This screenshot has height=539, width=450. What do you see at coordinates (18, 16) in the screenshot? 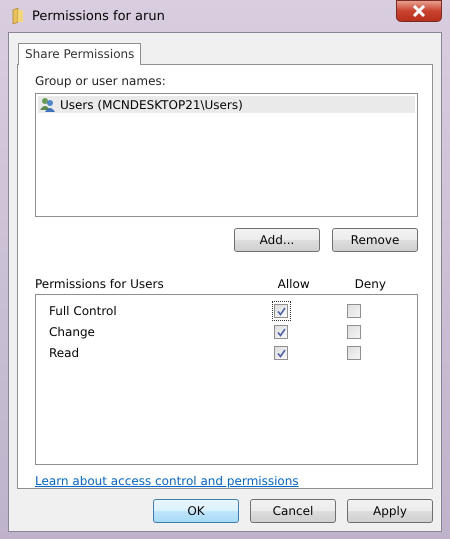
I see `folder-icon` at bounding box center [18, 16].